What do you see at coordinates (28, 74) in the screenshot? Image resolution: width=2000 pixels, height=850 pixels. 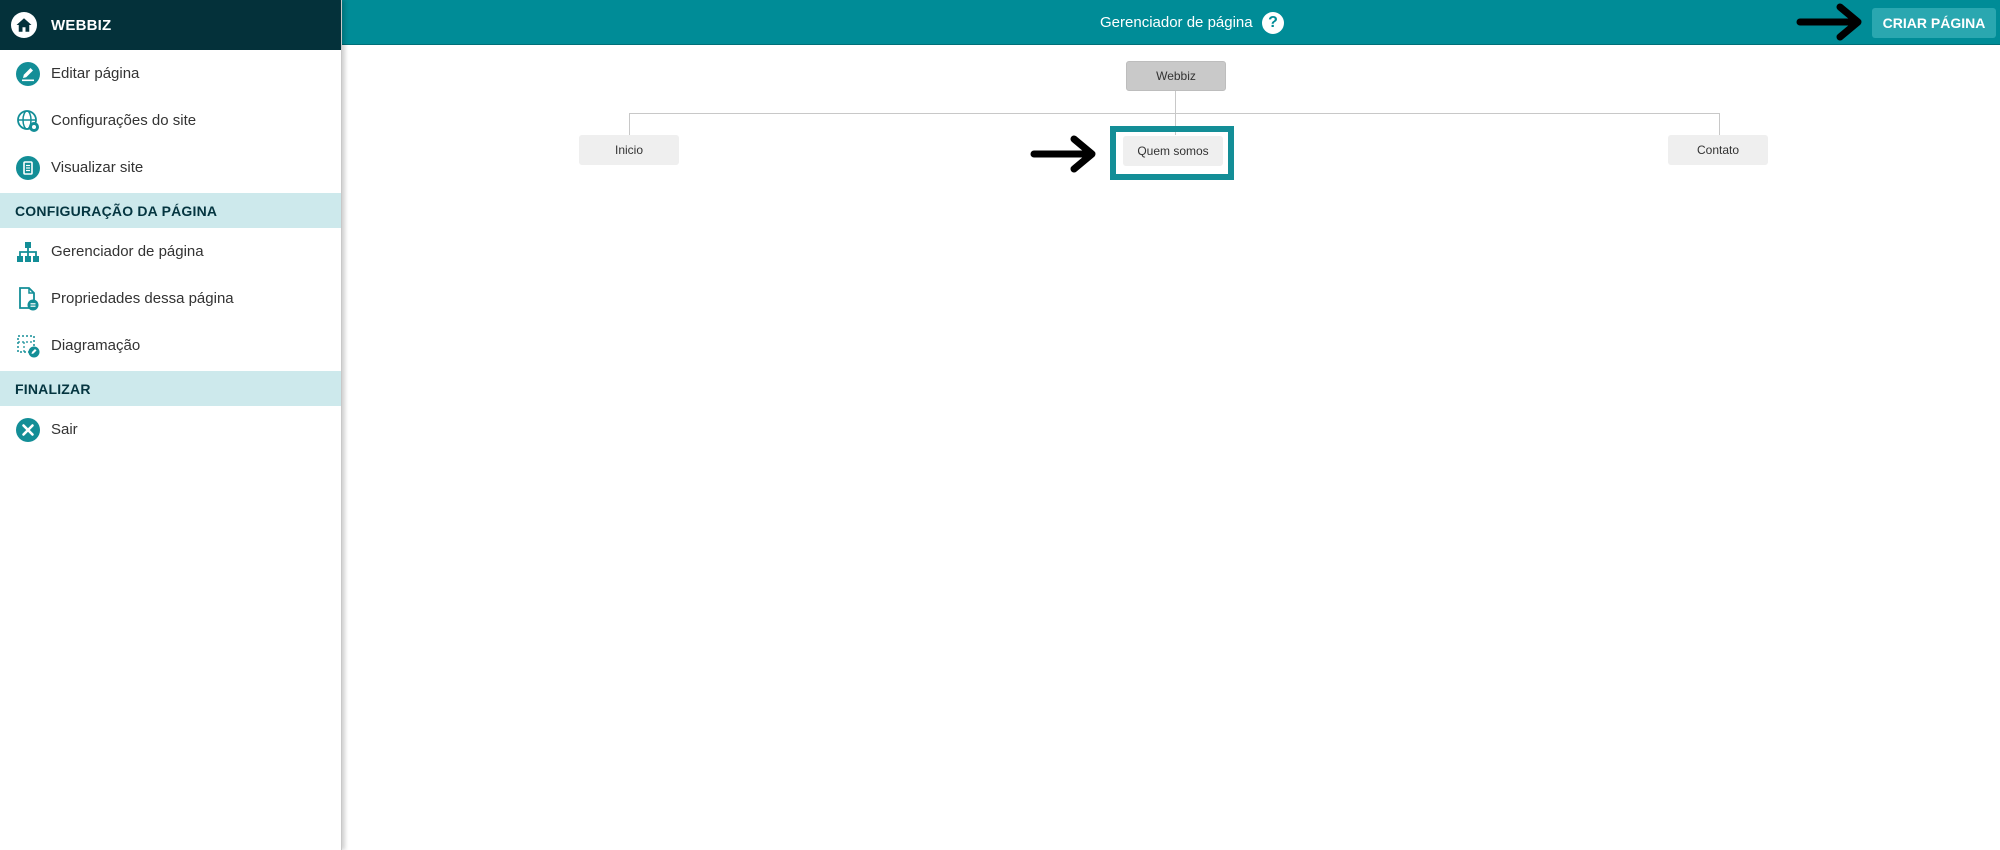 I see `edit-page-icon` at bounding box center [28, 74].